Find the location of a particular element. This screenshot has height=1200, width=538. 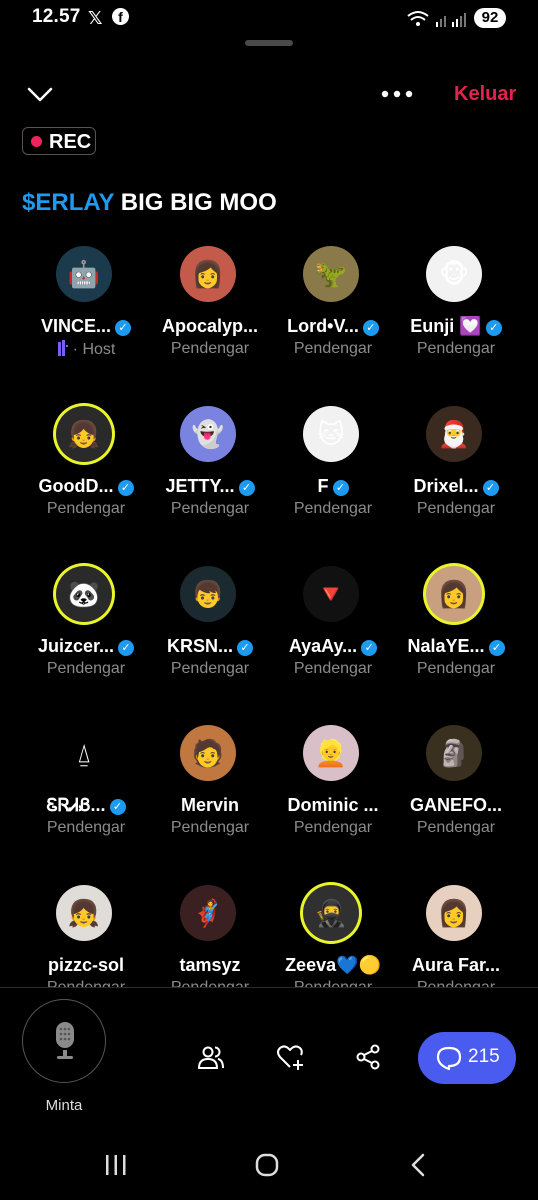

participant-name: AyaAy... ✓ is located at coordinates (333, 646).